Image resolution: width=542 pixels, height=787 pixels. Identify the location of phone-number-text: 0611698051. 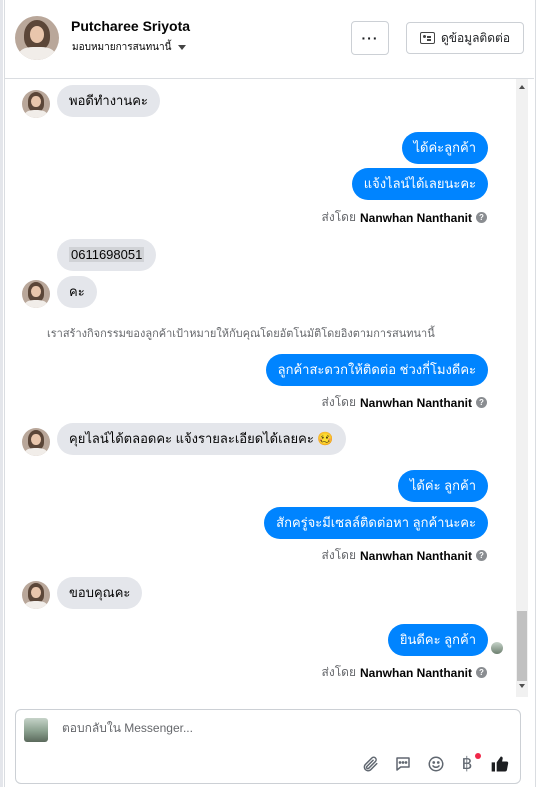
(107, 254).